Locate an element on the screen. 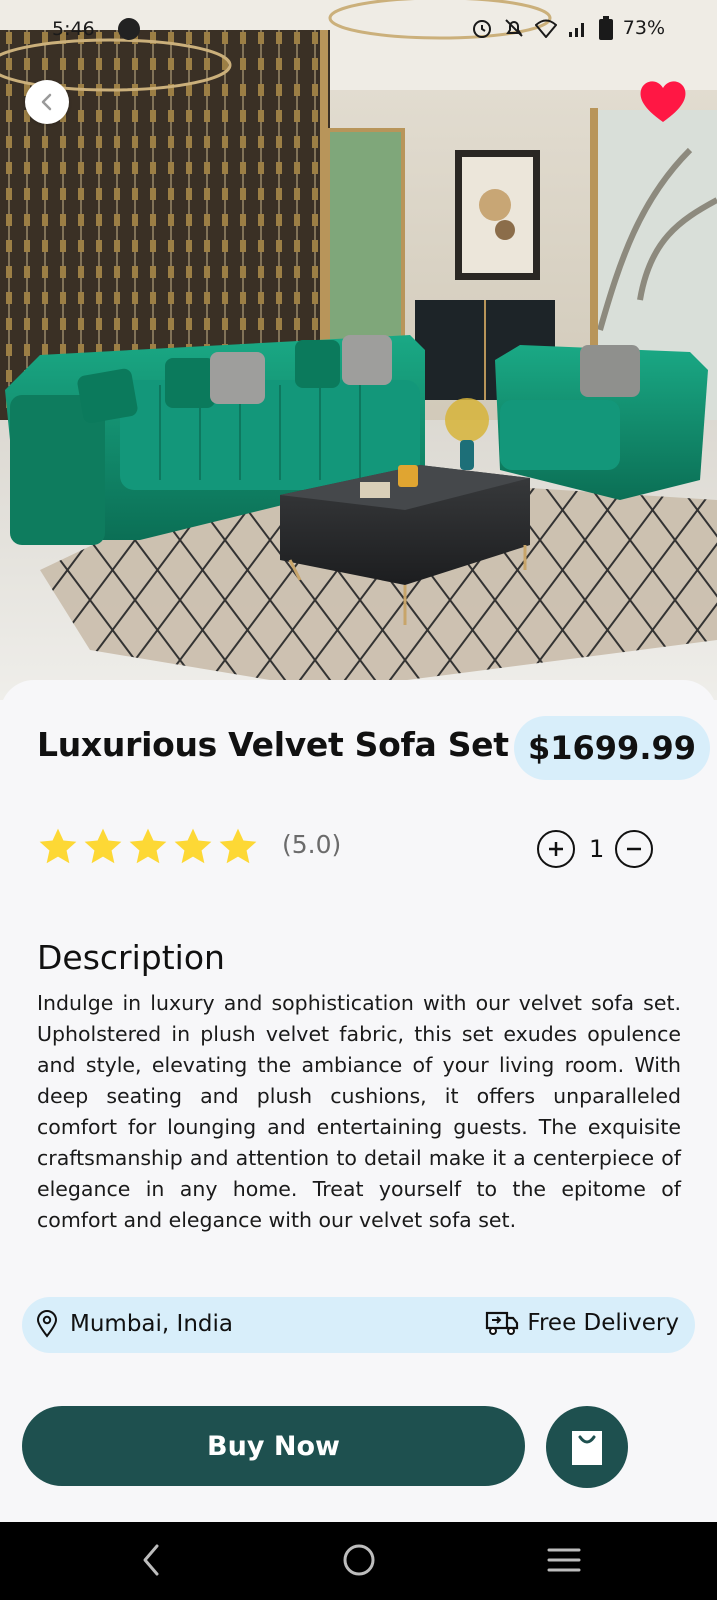 The image size is (717, 1600). price-badge: $1699.99 is located at coordinates (612, 748).